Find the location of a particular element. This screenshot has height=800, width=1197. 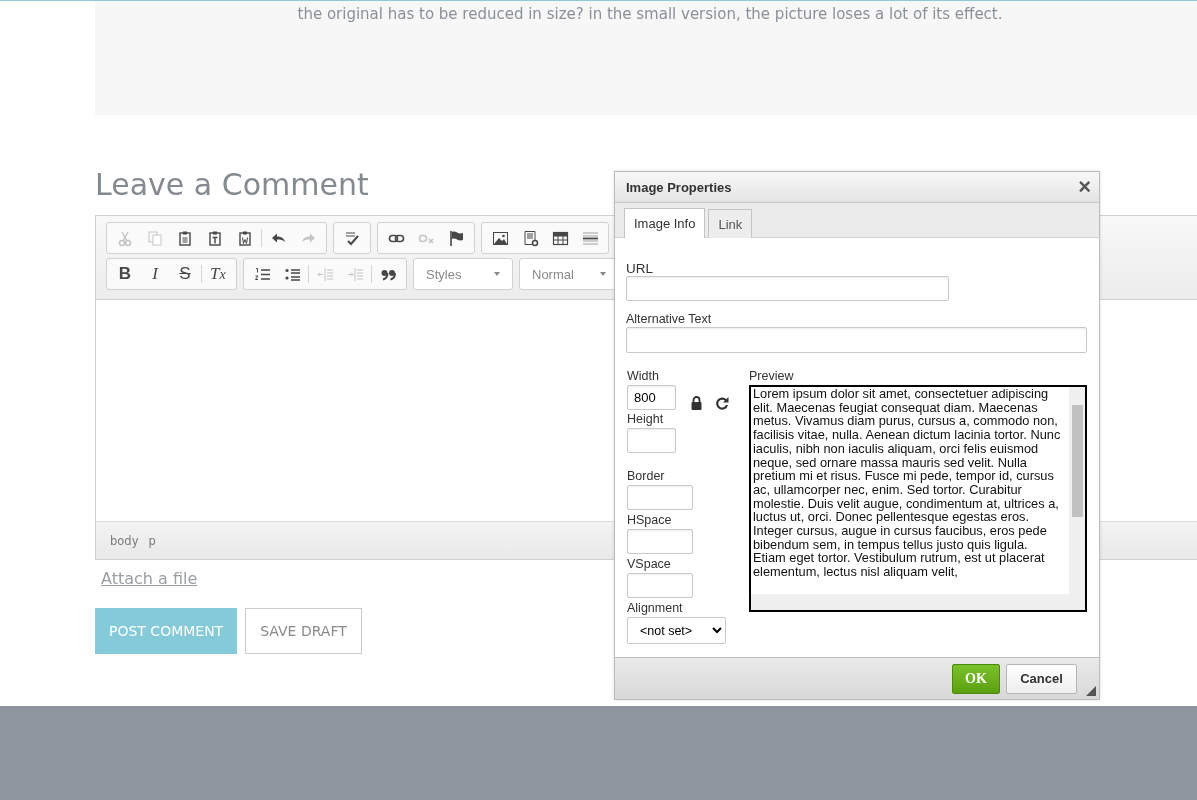

element-path-item: p is located at coordinates (152, 540).